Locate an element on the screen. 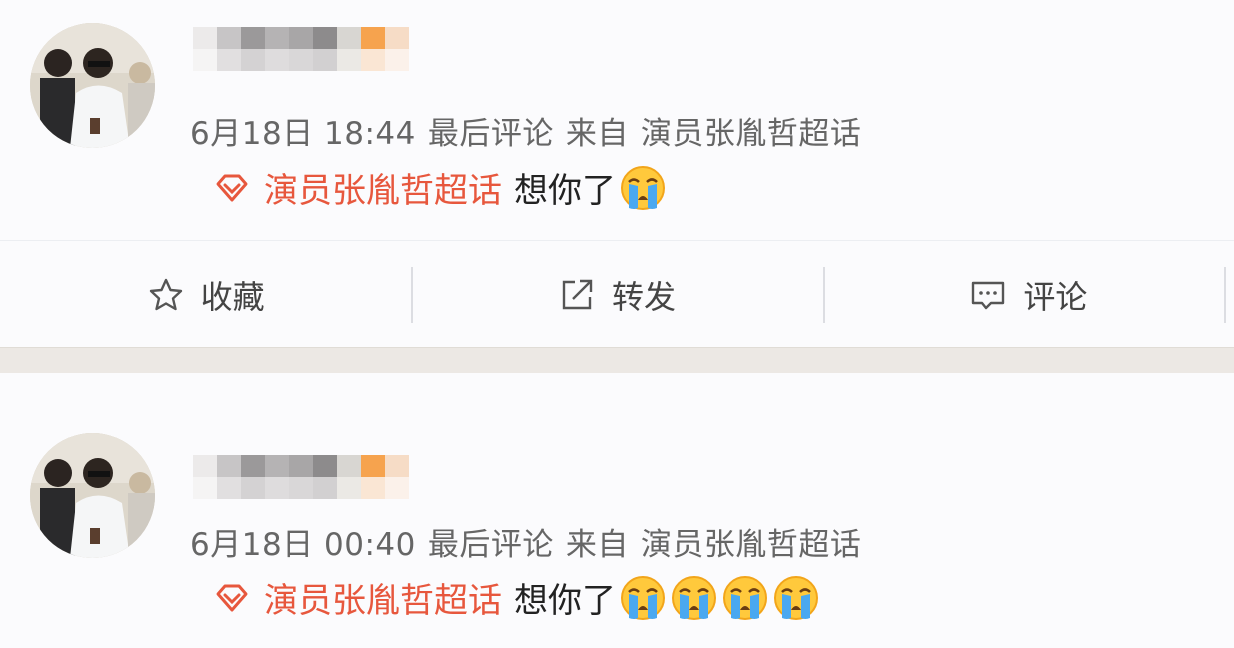 The image size is (1234, 648). feed-divider is located at coordinates (617, 361).